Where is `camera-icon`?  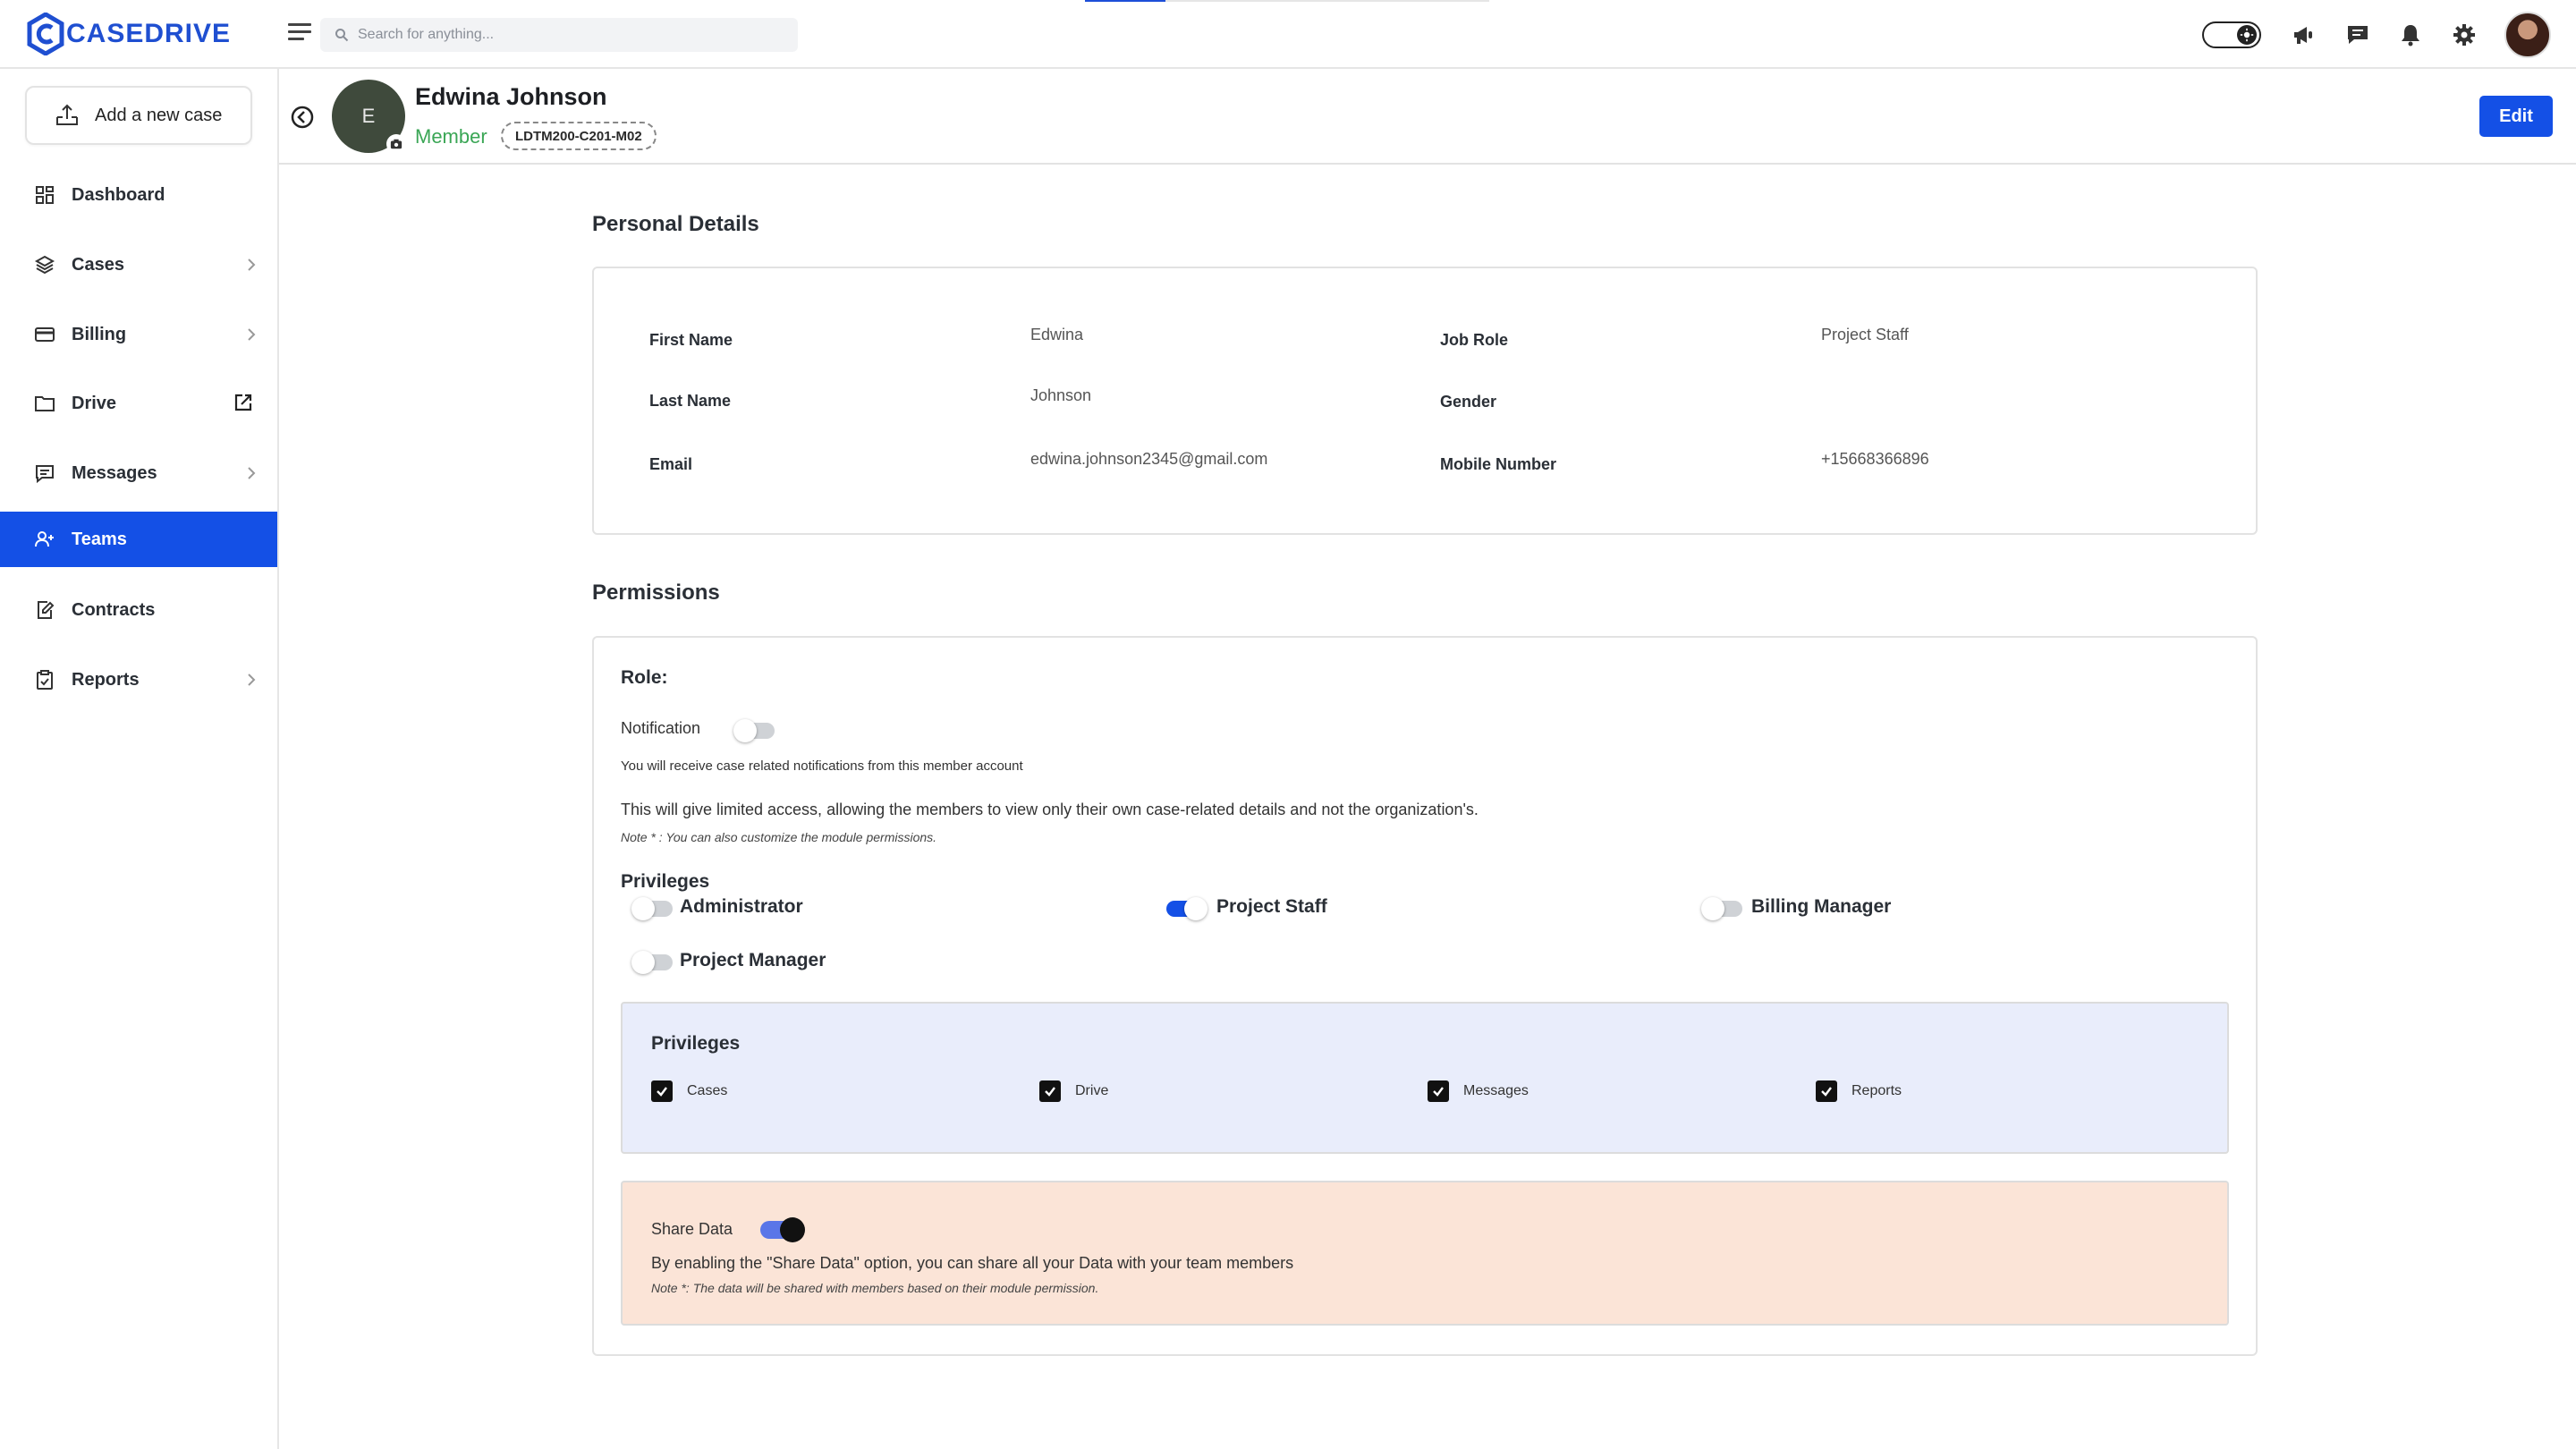 camera-icon is located at coordinates (396, 144).